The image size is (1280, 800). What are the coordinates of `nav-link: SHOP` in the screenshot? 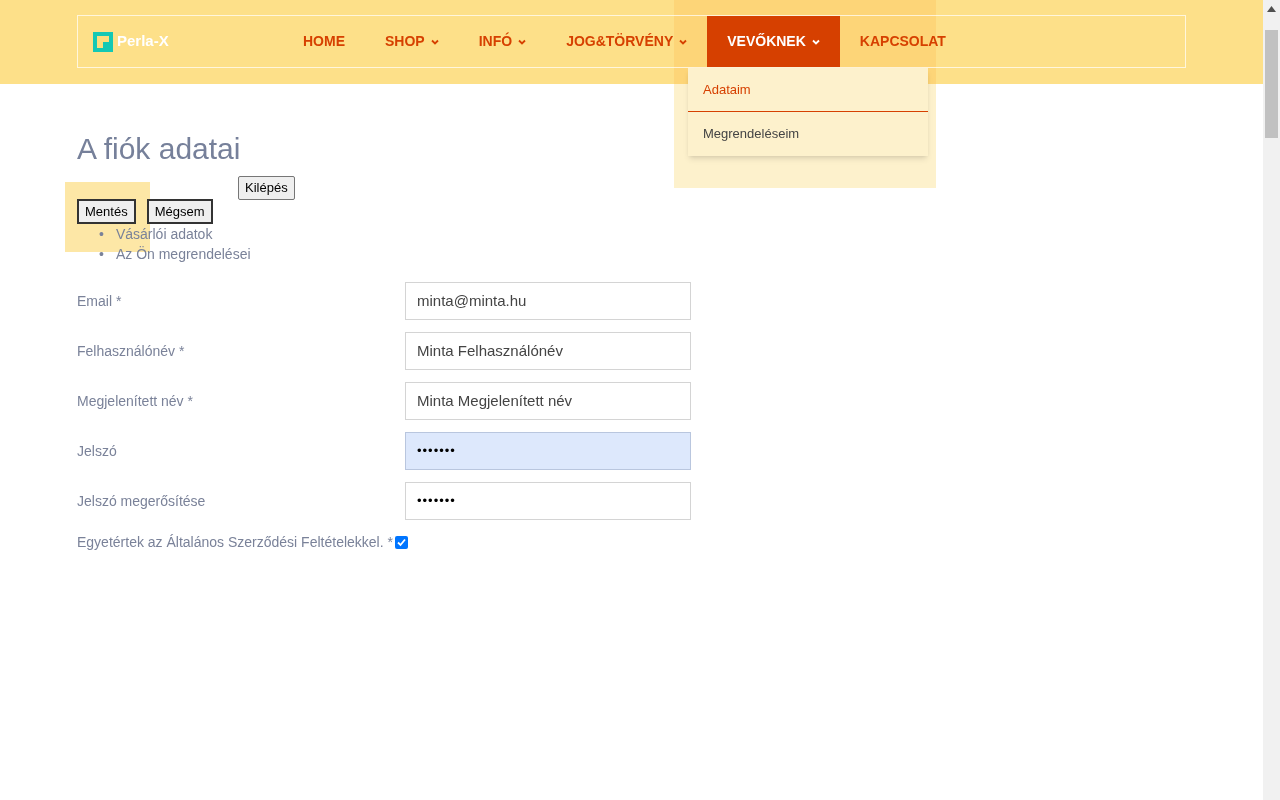 It's located at (412, 41).